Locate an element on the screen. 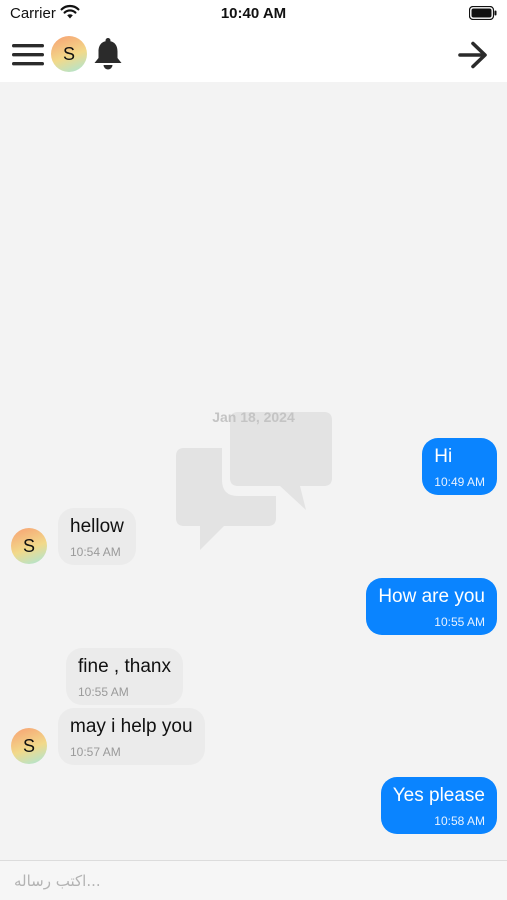  status-bar: Carrier 10:40 AM is located at coordinates (253, 14).